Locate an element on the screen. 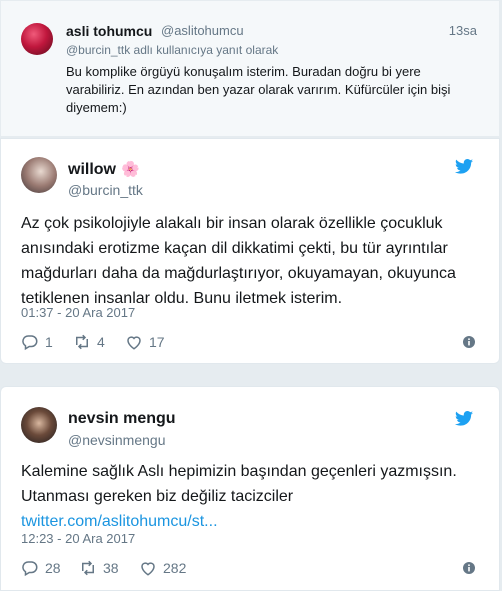  author-name-text: willow is located at coordinates (92, 169).